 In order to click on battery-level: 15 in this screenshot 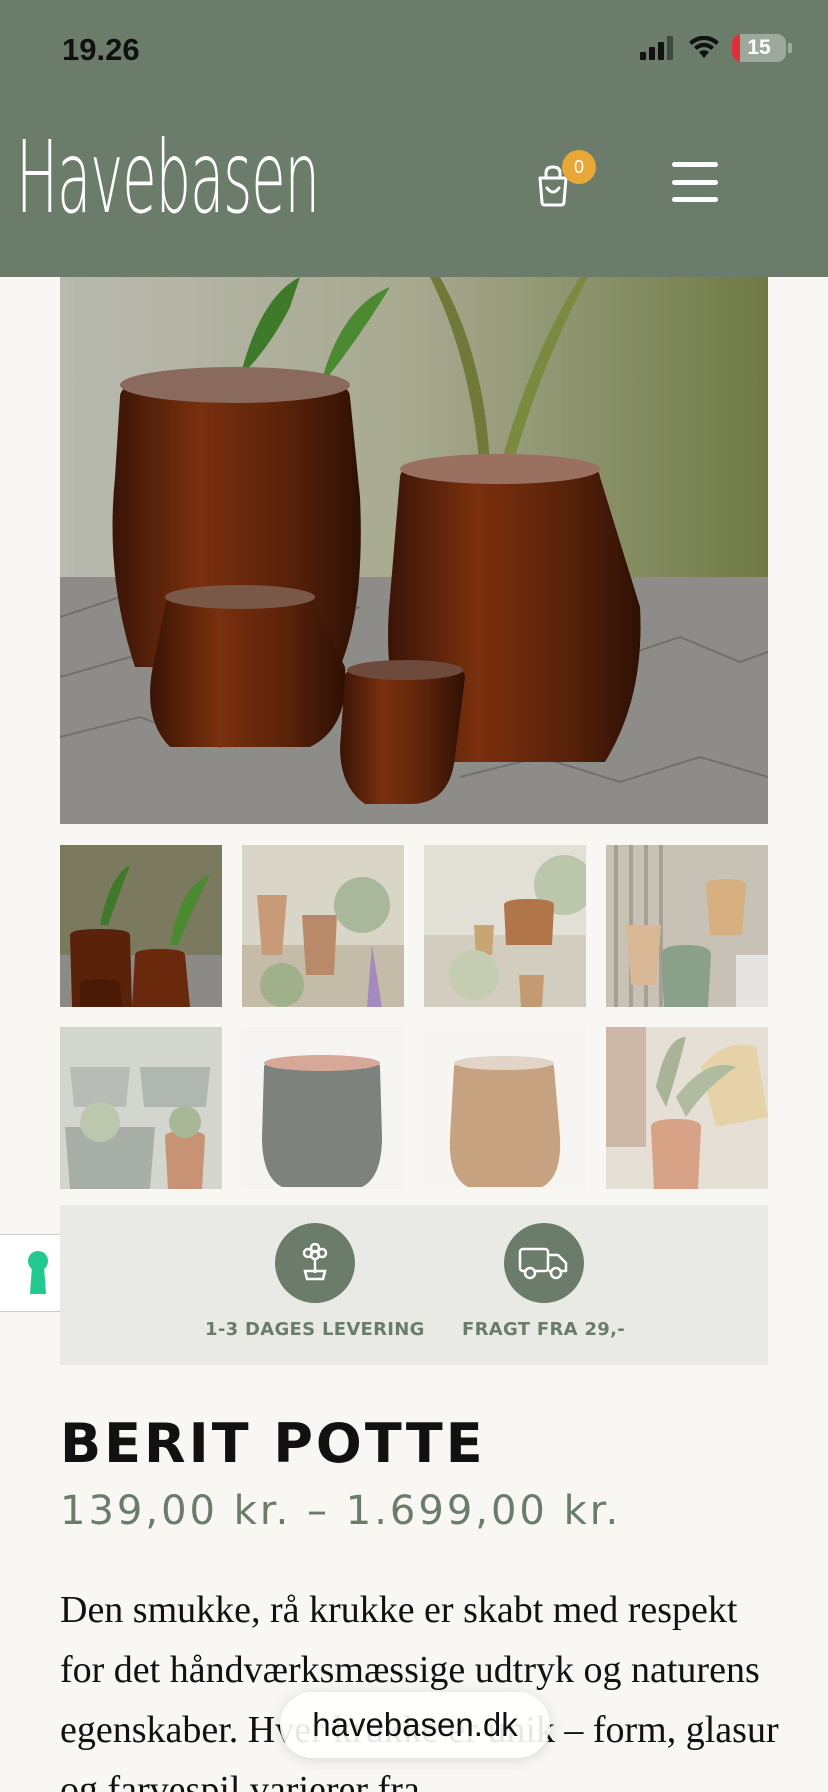, I will do `click(759, 47)`.